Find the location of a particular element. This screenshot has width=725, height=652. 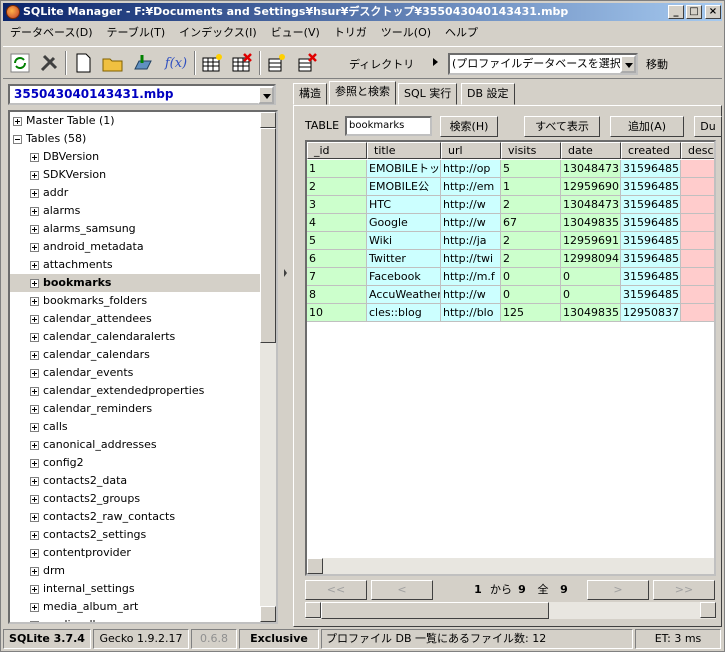

menu-trigger: トリガ is located at coordinates (350, 33).